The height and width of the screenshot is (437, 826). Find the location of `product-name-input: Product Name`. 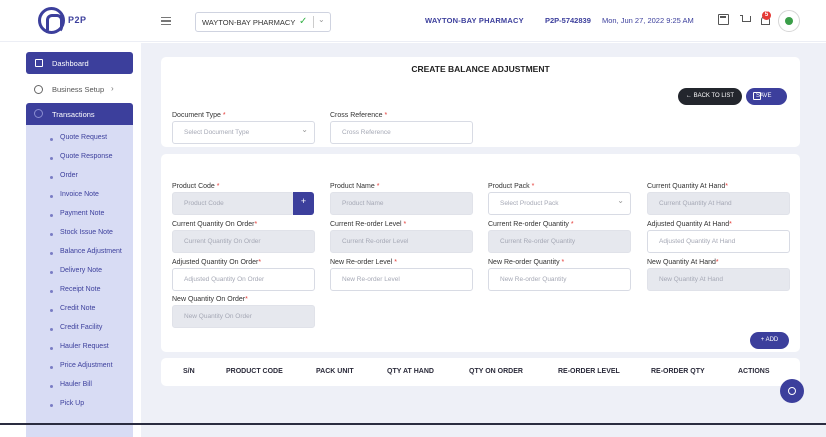

product-name-input: Product Name is located at coordinates (401, 203).